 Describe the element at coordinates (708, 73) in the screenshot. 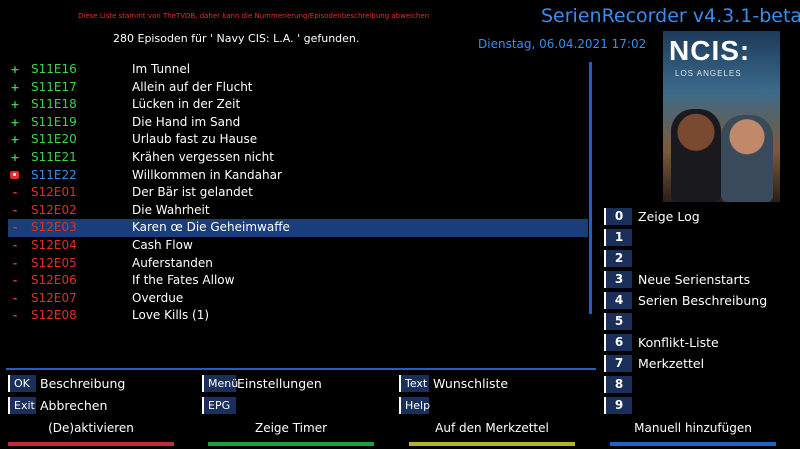

I see `poster-subtitle: LOS ANGELES` at that location.